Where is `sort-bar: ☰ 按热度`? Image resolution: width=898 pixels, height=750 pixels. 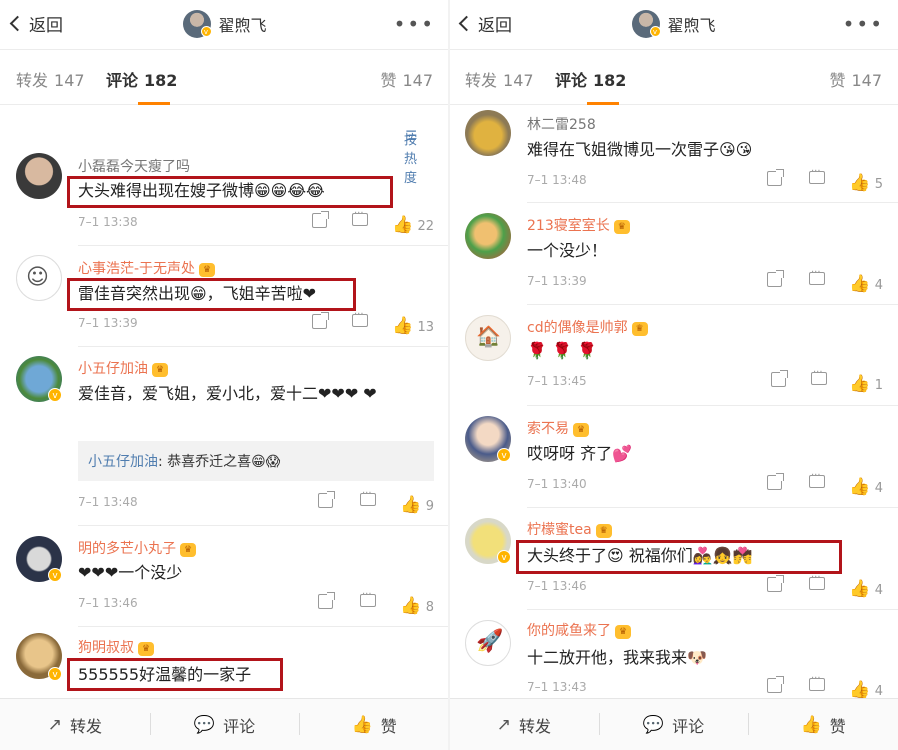
sort-bar: ☰ 按热度 is located at coordinates (224, 145).